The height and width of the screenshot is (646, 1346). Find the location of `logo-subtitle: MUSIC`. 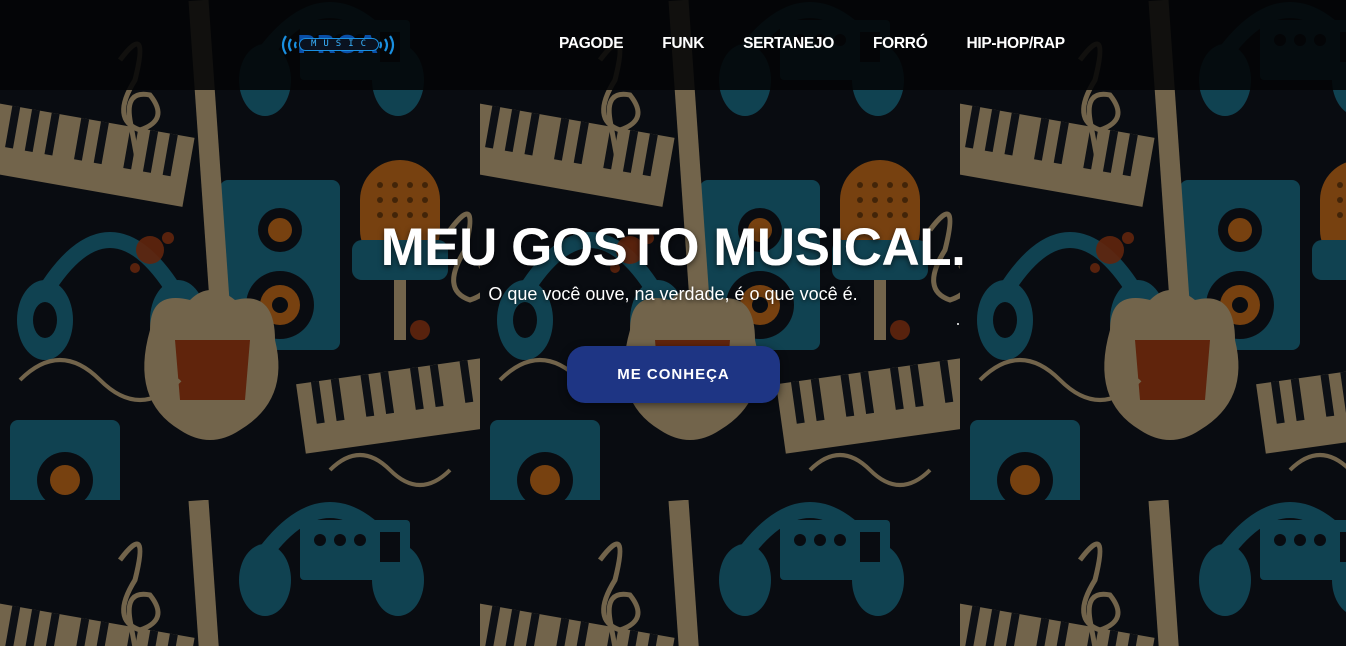

logo-subtitle: MUSIC is located at coordinates (339, 44).